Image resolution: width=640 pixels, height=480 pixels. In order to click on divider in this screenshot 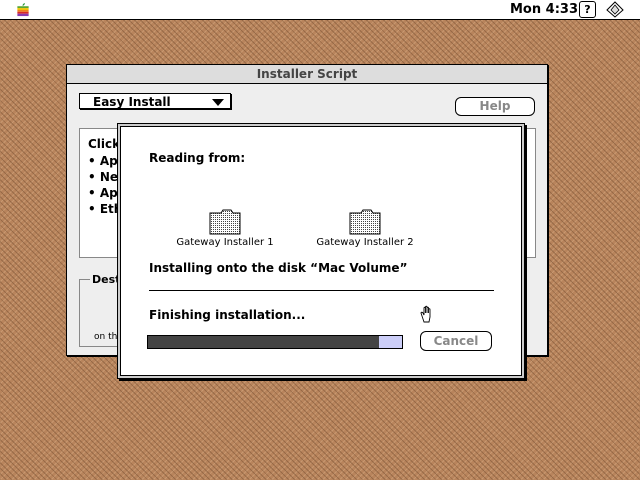, I will do `click(321, 290)`.